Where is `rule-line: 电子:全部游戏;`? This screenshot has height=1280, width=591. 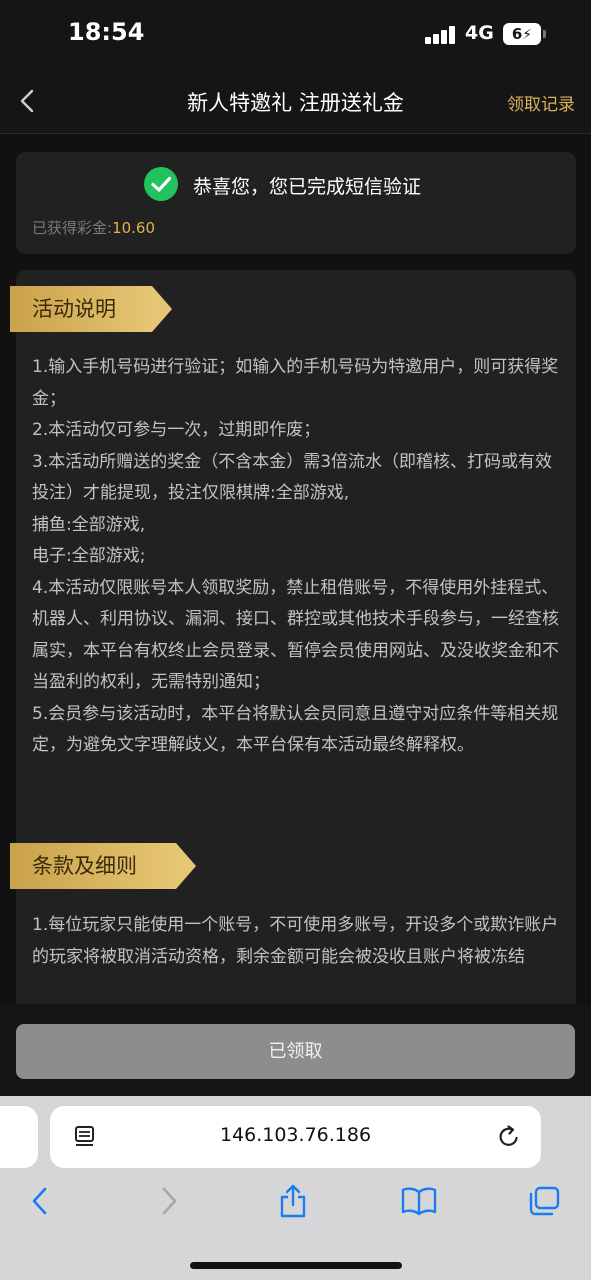 rule-line: 电子:全部游戏; is located at coordinates (89, 556).